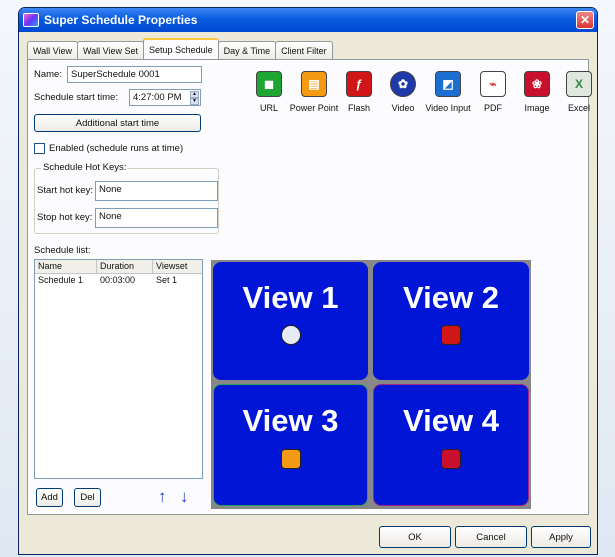 The image size is (615, 557). I want to click on cell-viewset: Set 1, so click(167, 280).